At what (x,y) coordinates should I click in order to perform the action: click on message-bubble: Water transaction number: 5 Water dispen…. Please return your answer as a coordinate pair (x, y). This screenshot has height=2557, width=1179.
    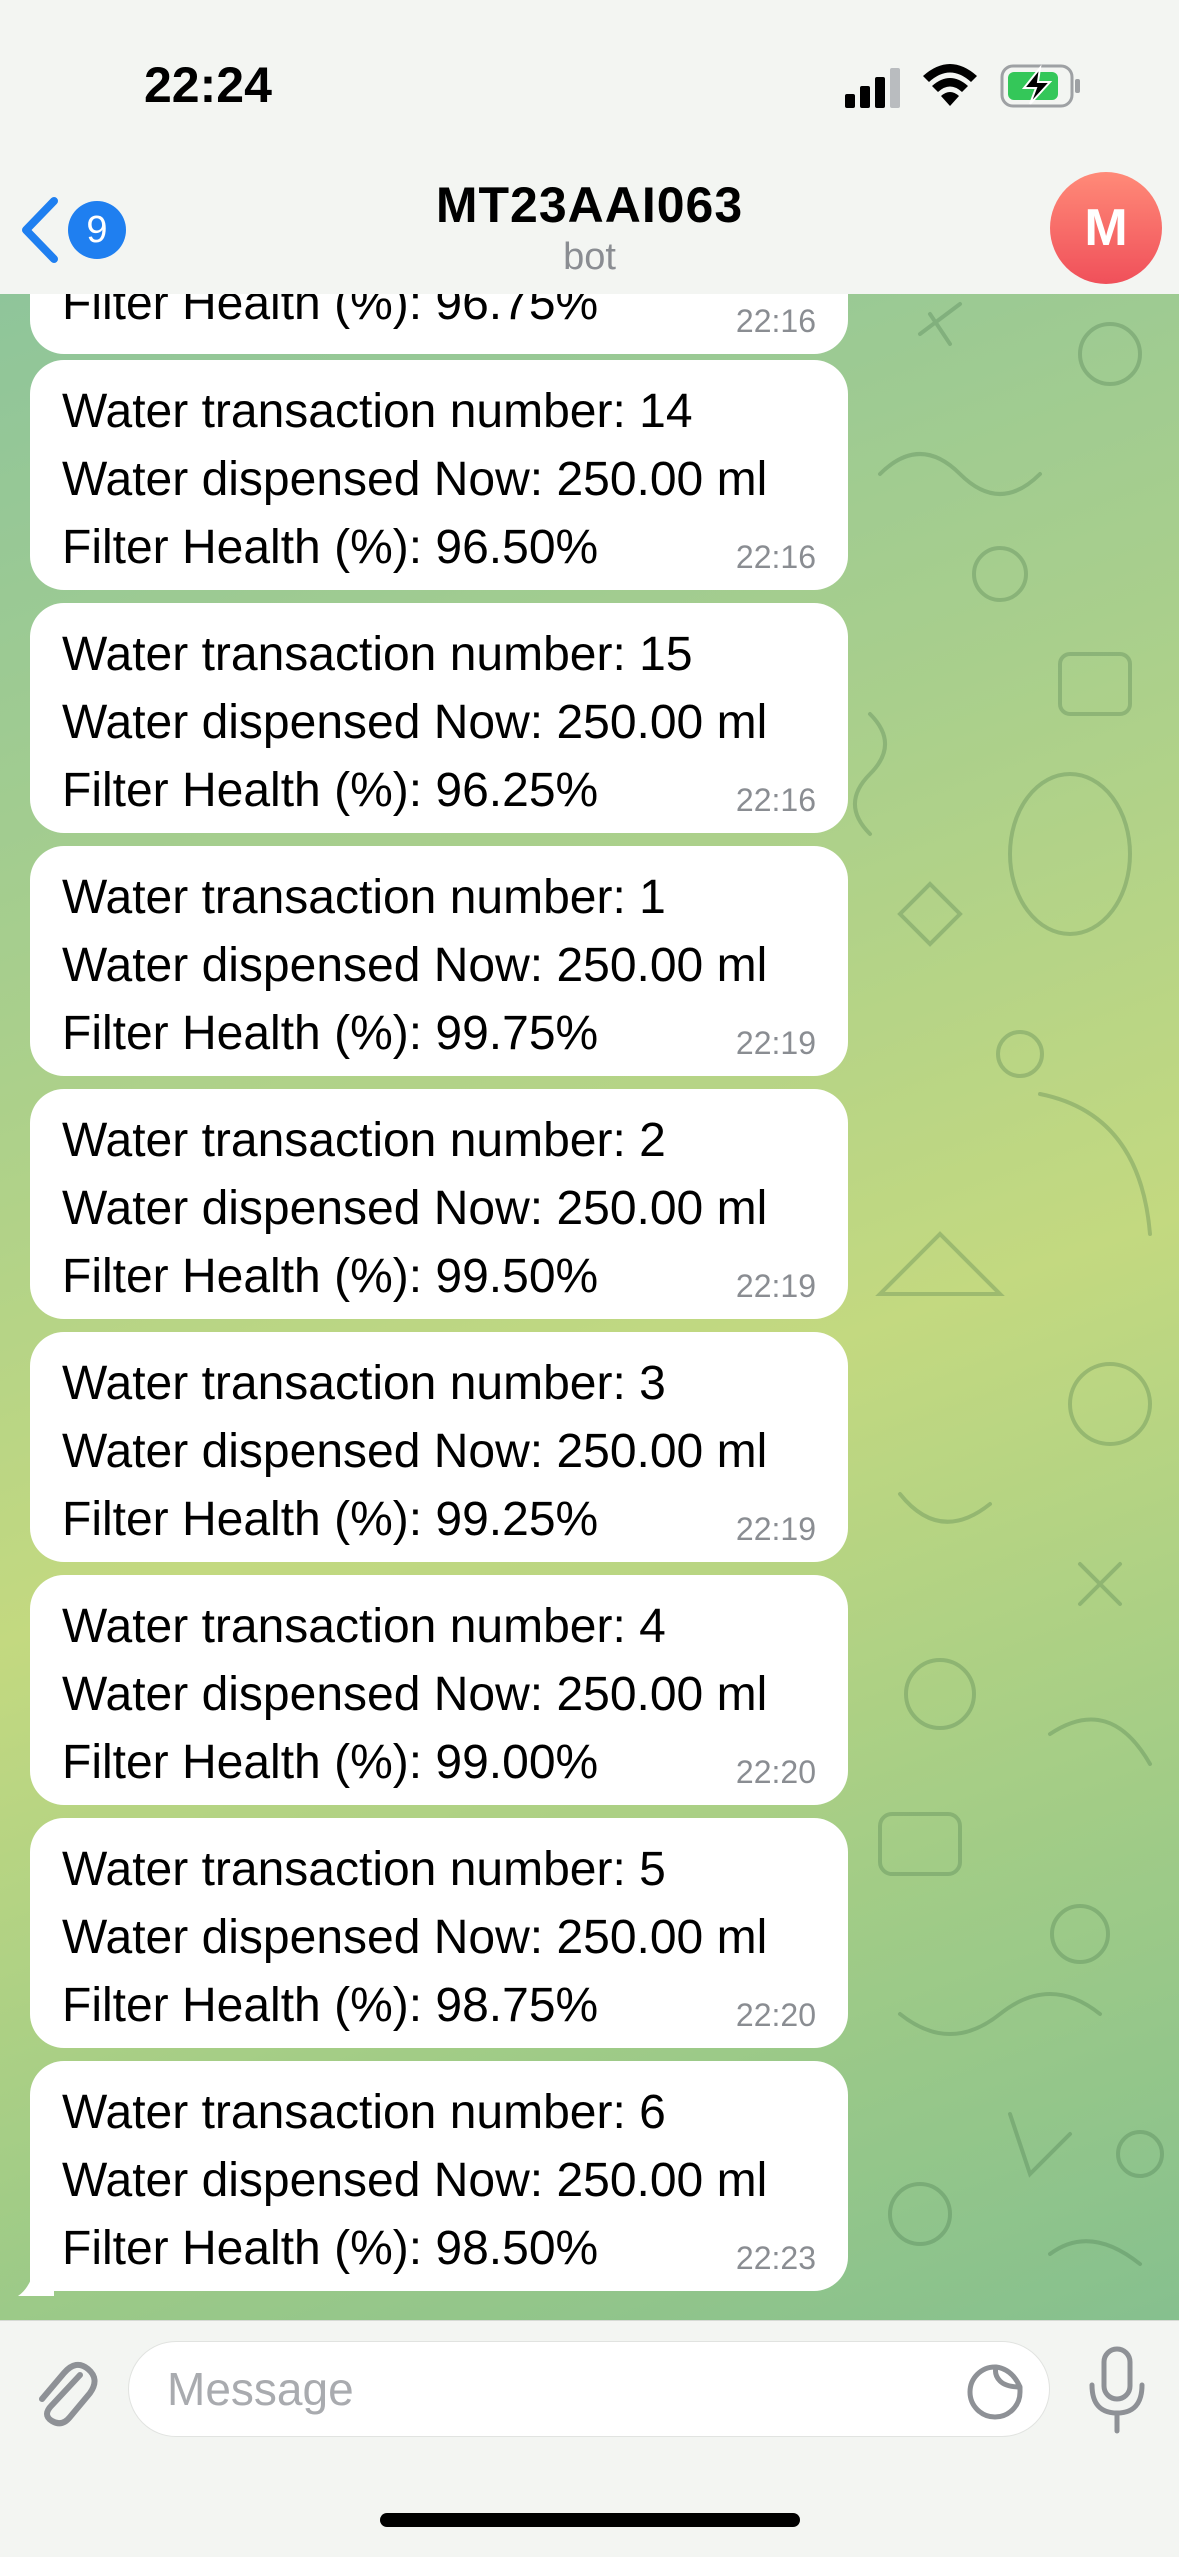
    Looking at the image, I should click on (439, 1933).